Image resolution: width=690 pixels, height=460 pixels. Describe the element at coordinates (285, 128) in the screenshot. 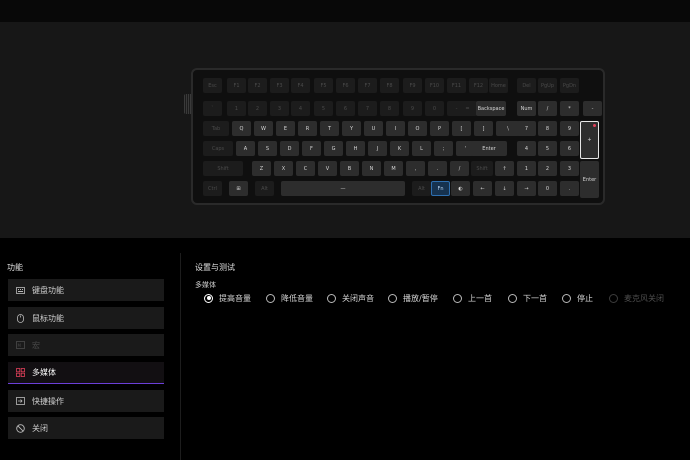

I see `key-e: E` at that location.